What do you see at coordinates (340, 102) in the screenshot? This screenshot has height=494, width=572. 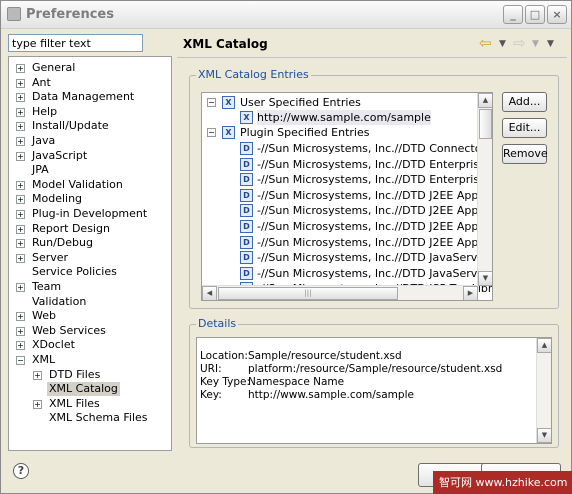 I see `user-entries-group-row: − X User Specified Entries` at bounding box center [340, 102].